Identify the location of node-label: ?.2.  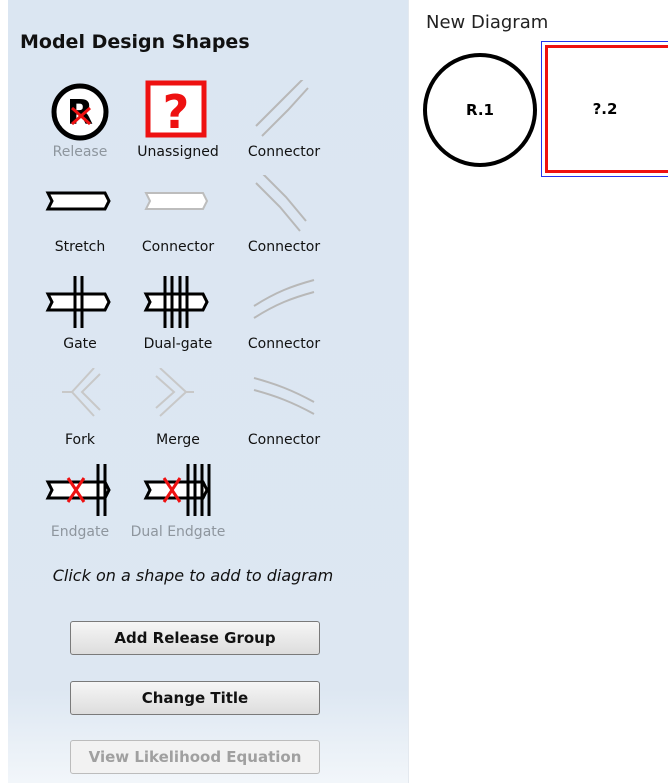
(605, 109).